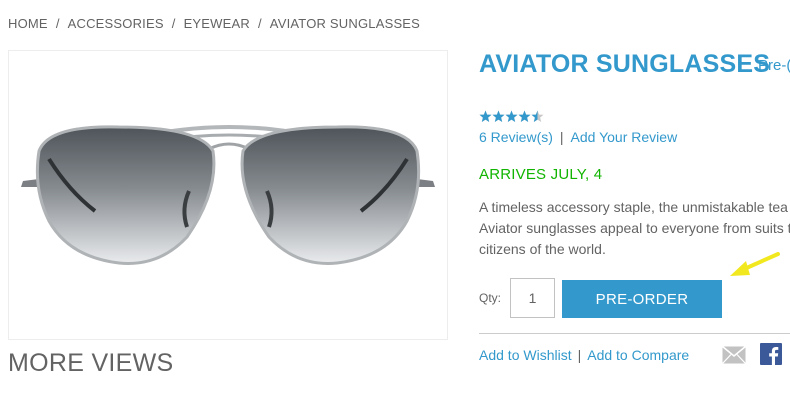  I want to click on breadcrumb-current: AVIATOR SUNGLASSES, so click(345, 23).